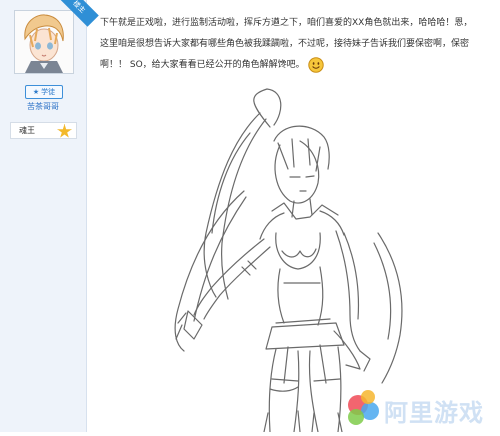 This screenshot has width=500, height=436. Describe the element at coordinates (27, 130) in the screenshot. I see `rank-label: 魂王` at that location.